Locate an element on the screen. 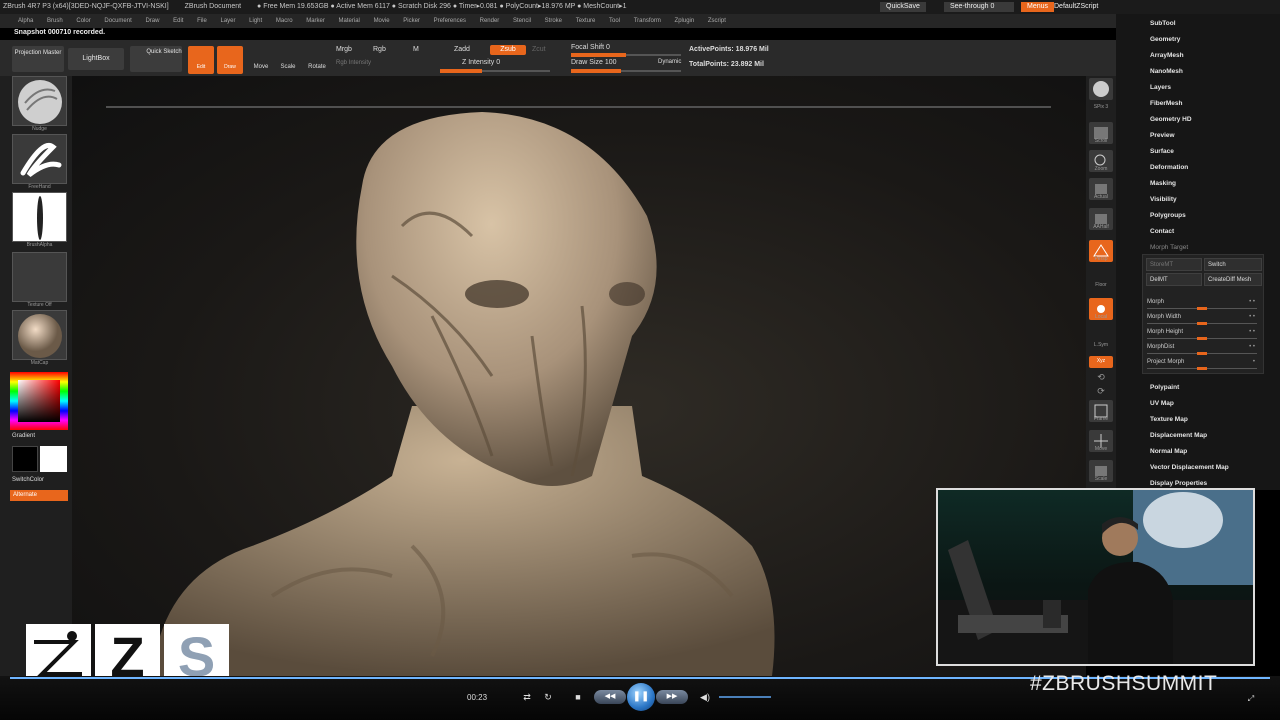  rgb-button: Rgb is located at coordinates (379, 49).